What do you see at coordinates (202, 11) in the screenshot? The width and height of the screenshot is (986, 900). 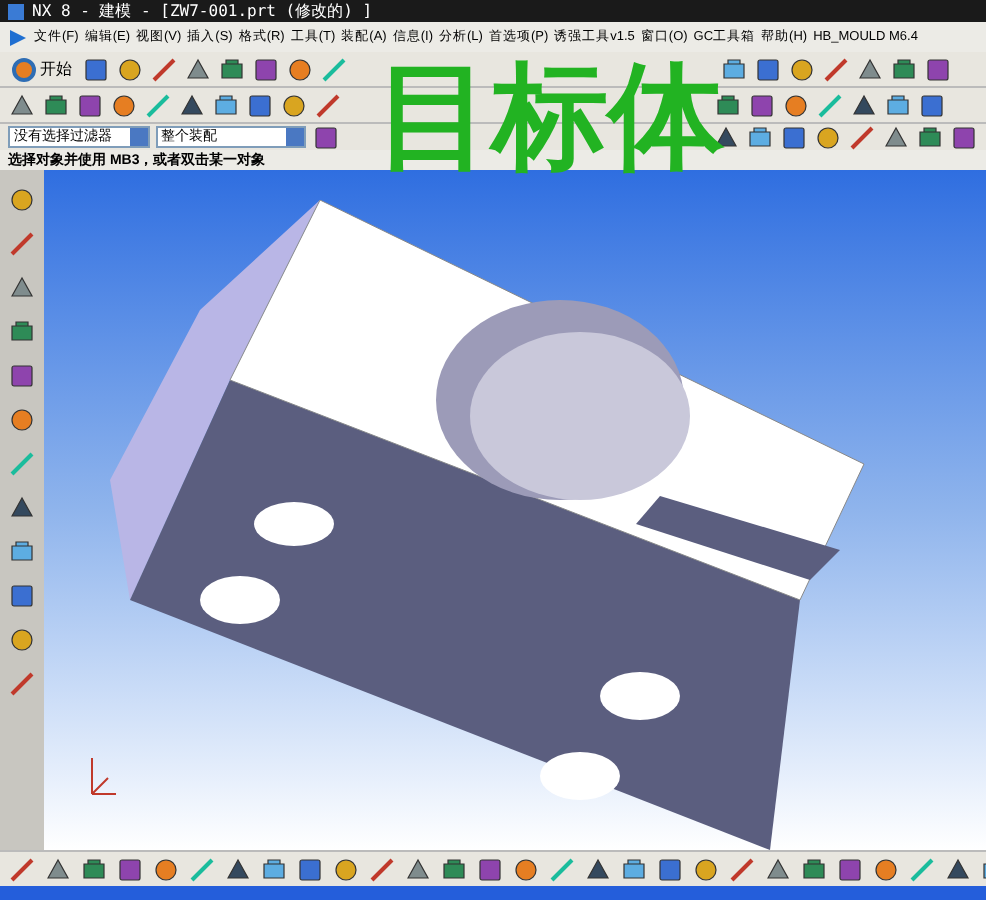 I see `window-title: NX 8 - 建模 - [ZW7-001.prt (修改的) ]` at bounding box center [202, 11].